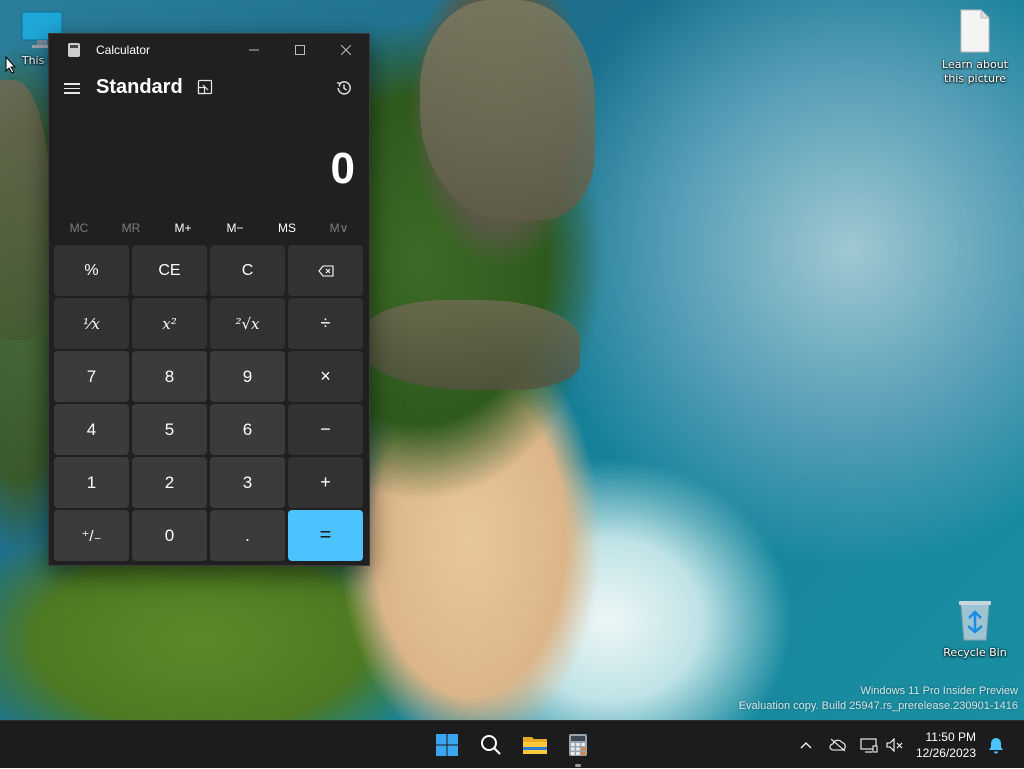  Describe the element at coordinates (169, 482) in the screenshot. I see `digit-2-button: 2` at that location.